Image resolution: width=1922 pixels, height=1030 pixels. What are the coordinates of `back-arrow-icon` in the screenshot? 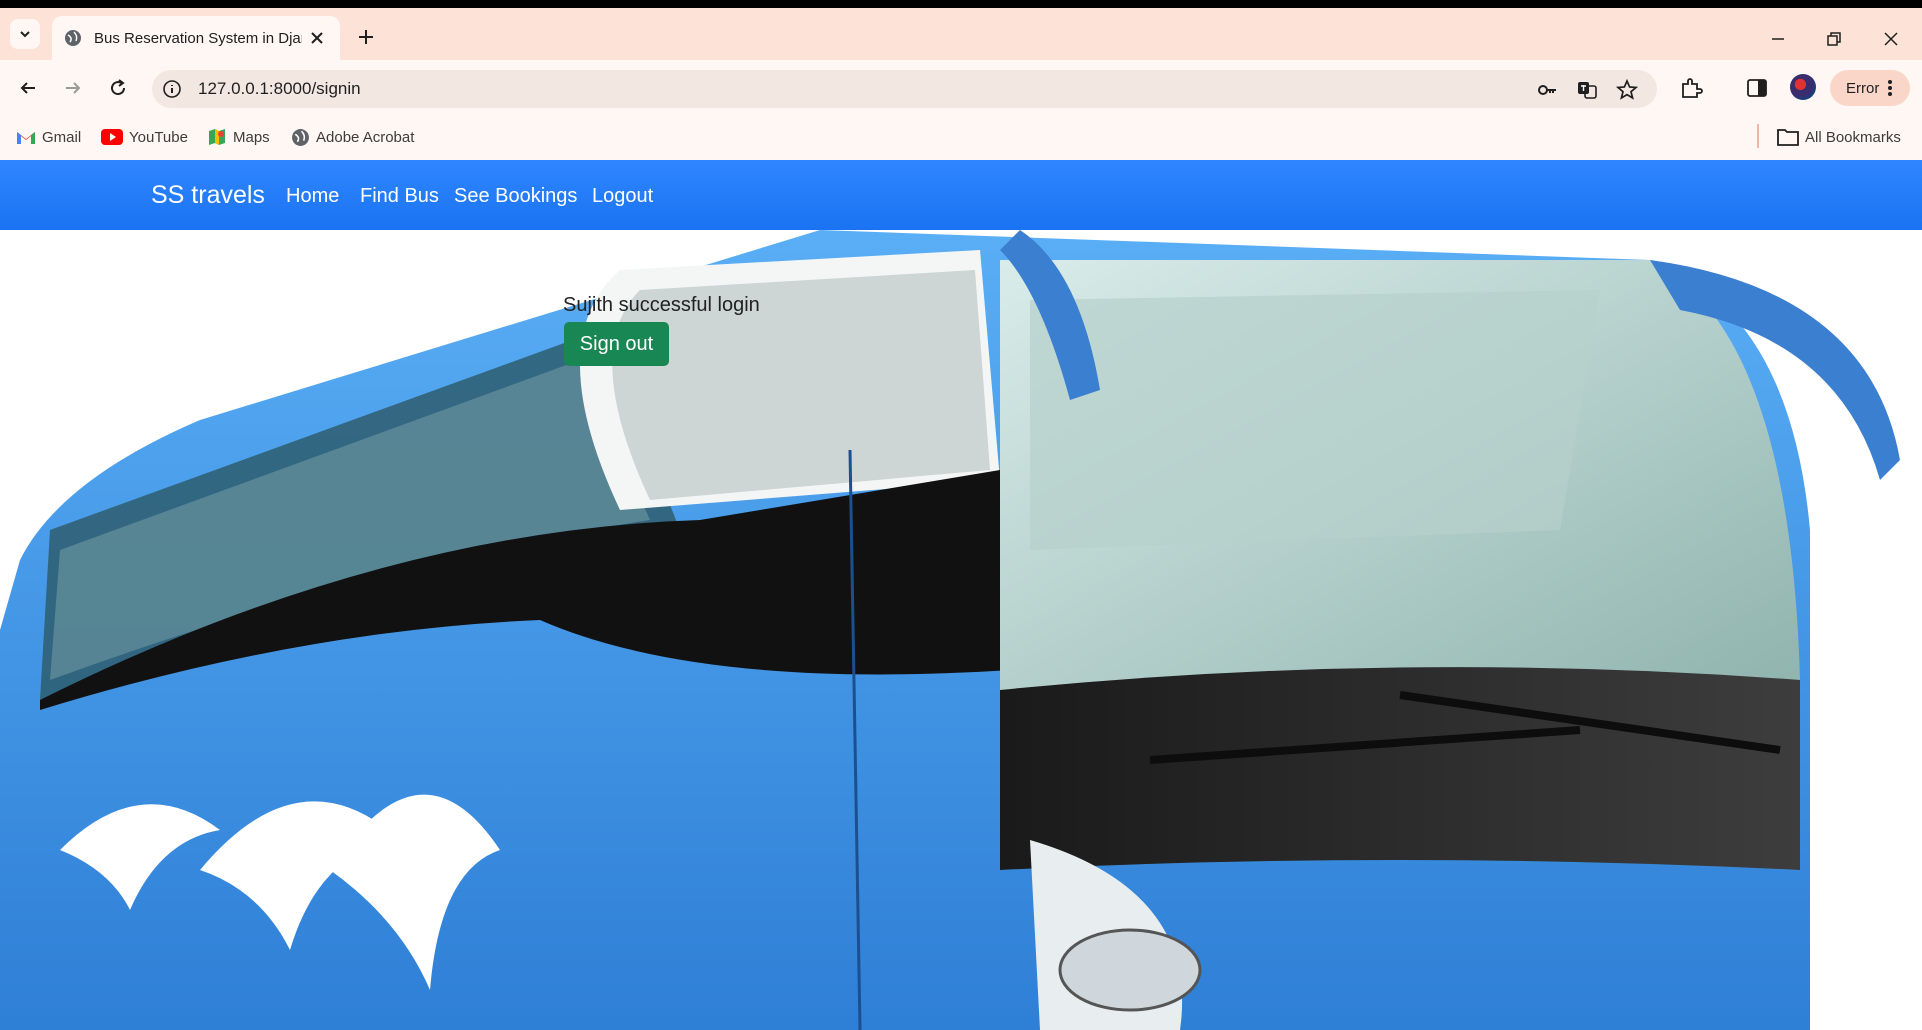 It's located at (27, 88).